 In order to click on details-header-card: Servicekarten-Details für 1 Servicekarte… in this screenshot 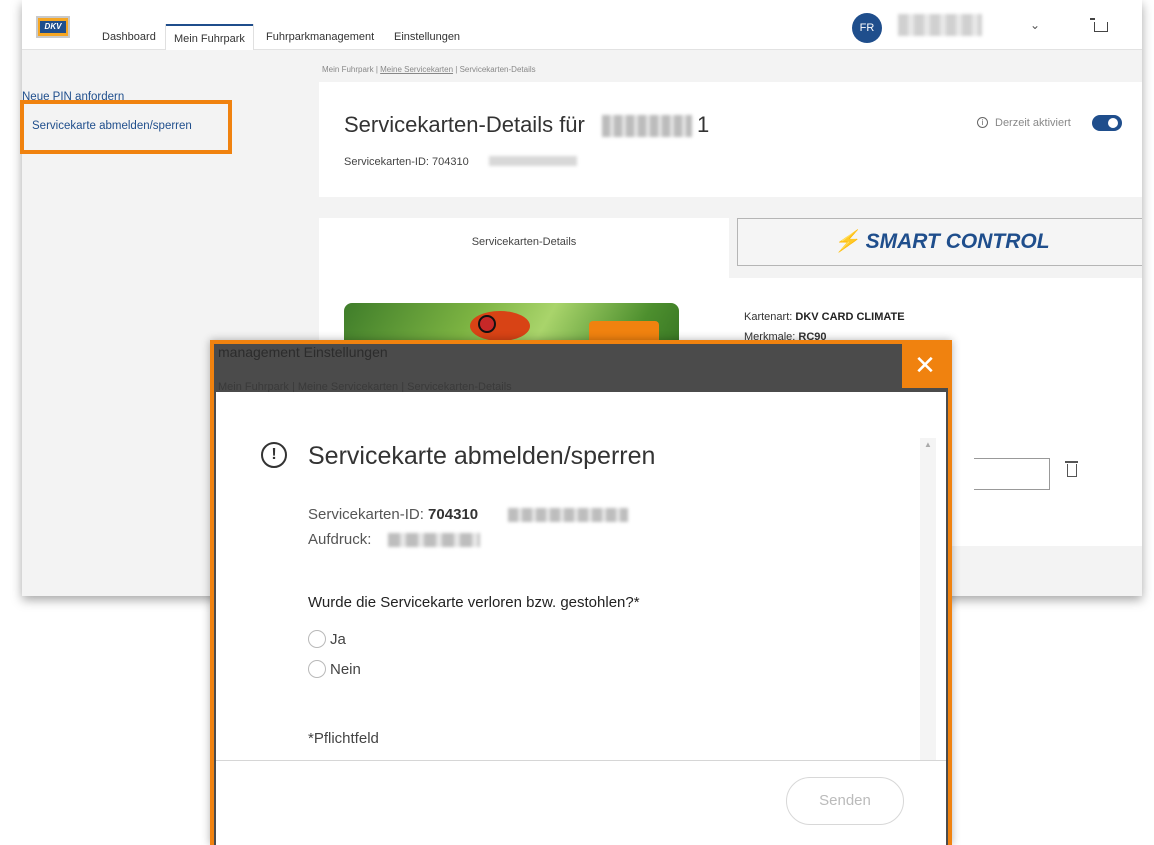, I will do `click(730, 139)`.